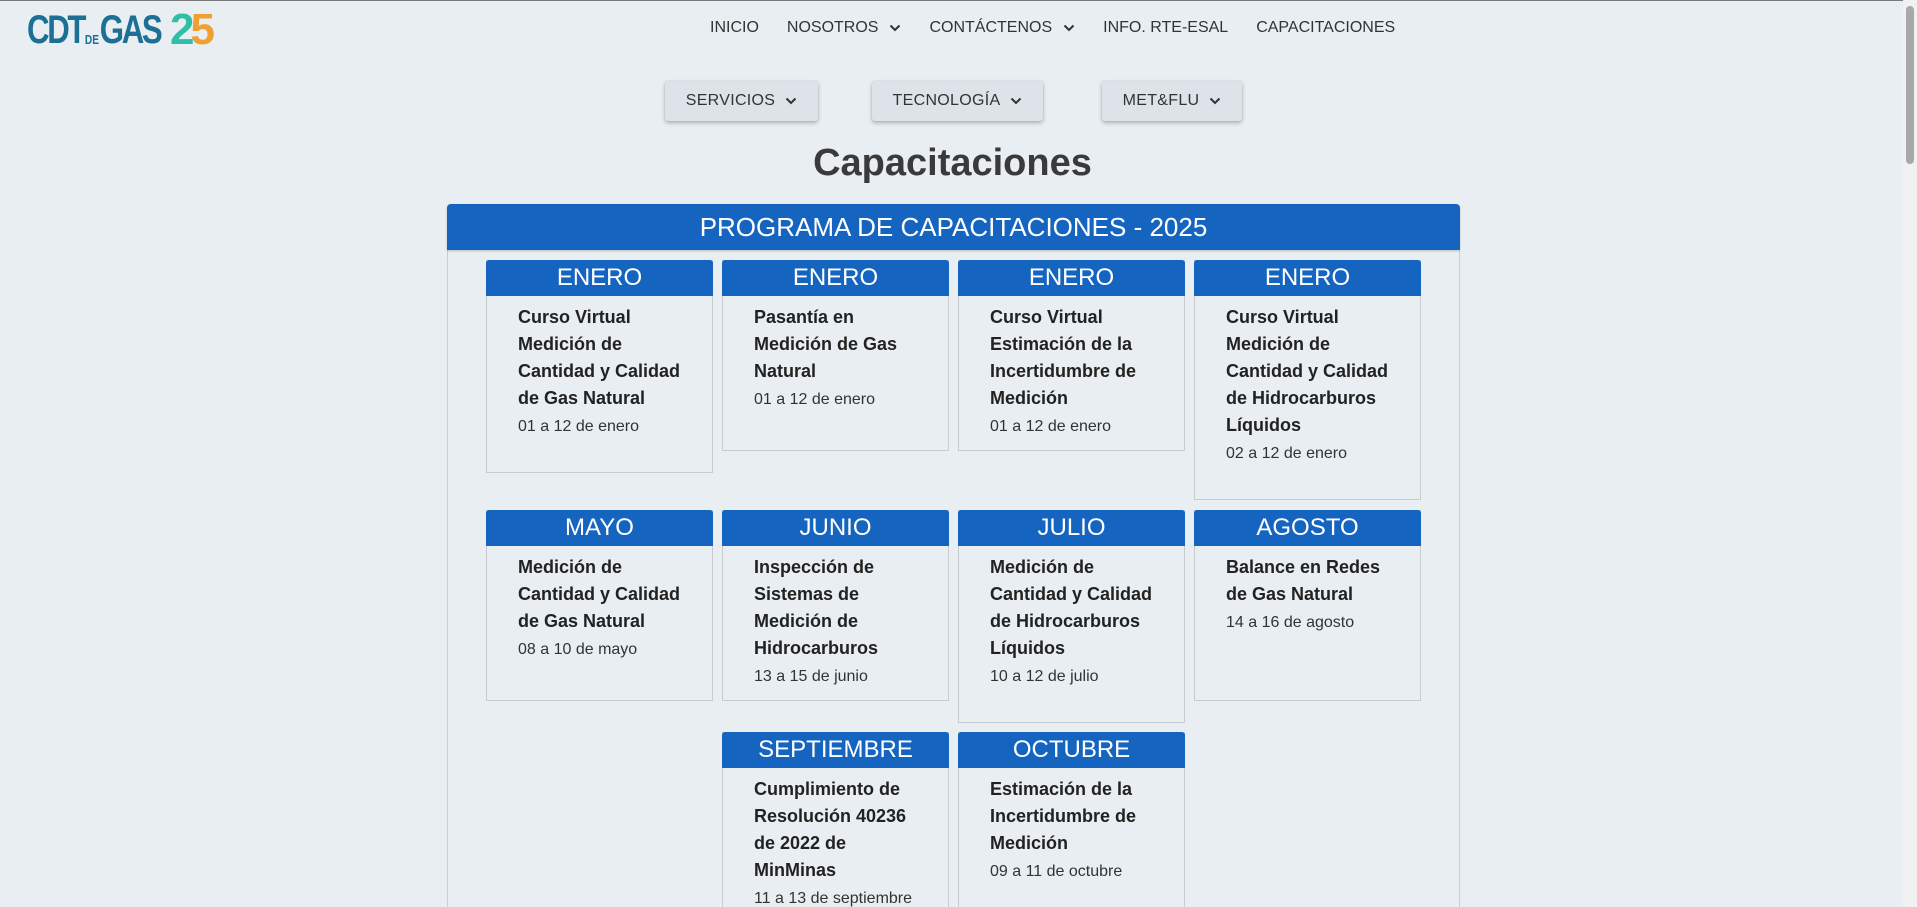  I want to click on course-dates: 08 a 10 de mayo, so click(578, 649).